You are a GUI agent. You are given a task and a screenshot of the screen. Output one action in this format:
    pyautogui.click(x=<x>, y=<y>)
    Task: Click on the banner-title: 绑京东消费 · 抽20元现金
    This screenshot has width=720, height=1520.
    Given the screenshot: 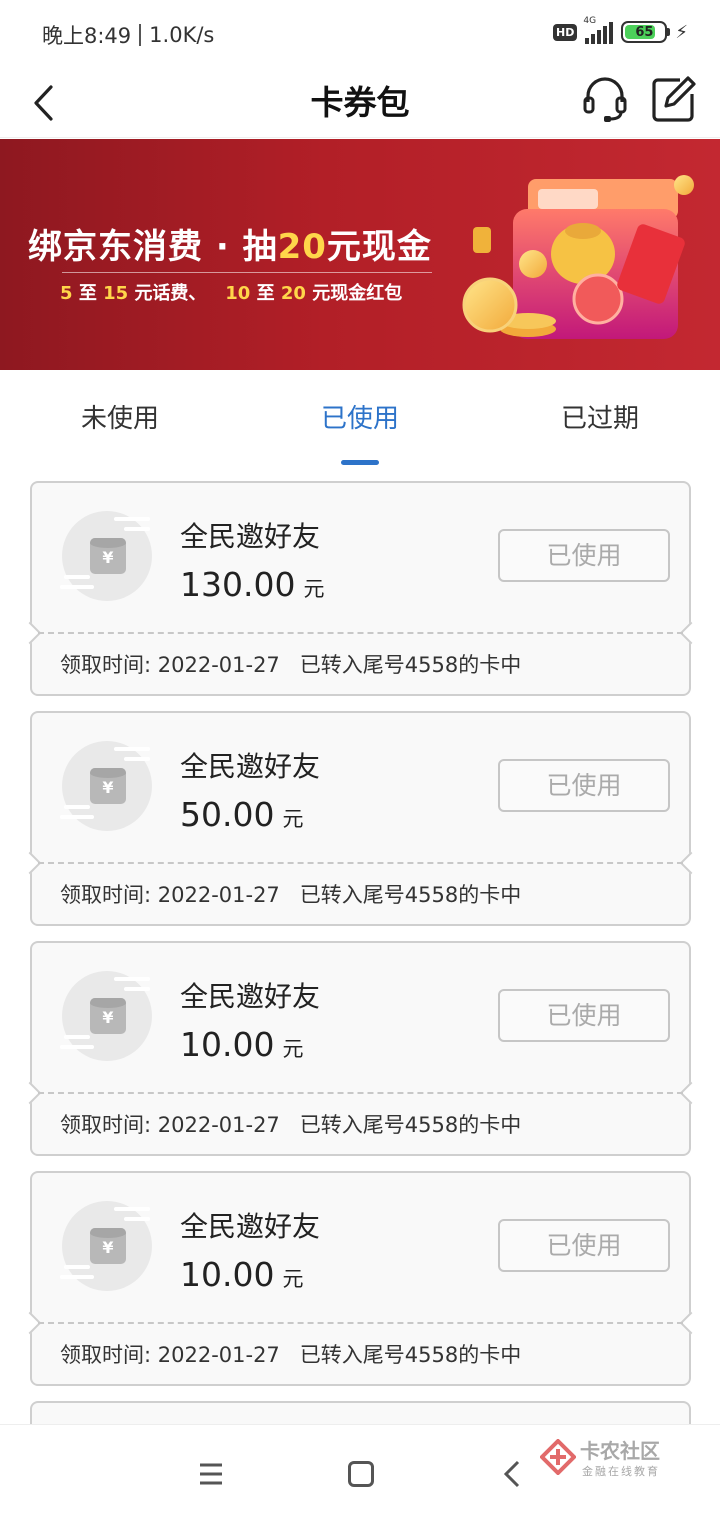 What is the action you would take?
    pyautogui.click(x=230, y=243)
    